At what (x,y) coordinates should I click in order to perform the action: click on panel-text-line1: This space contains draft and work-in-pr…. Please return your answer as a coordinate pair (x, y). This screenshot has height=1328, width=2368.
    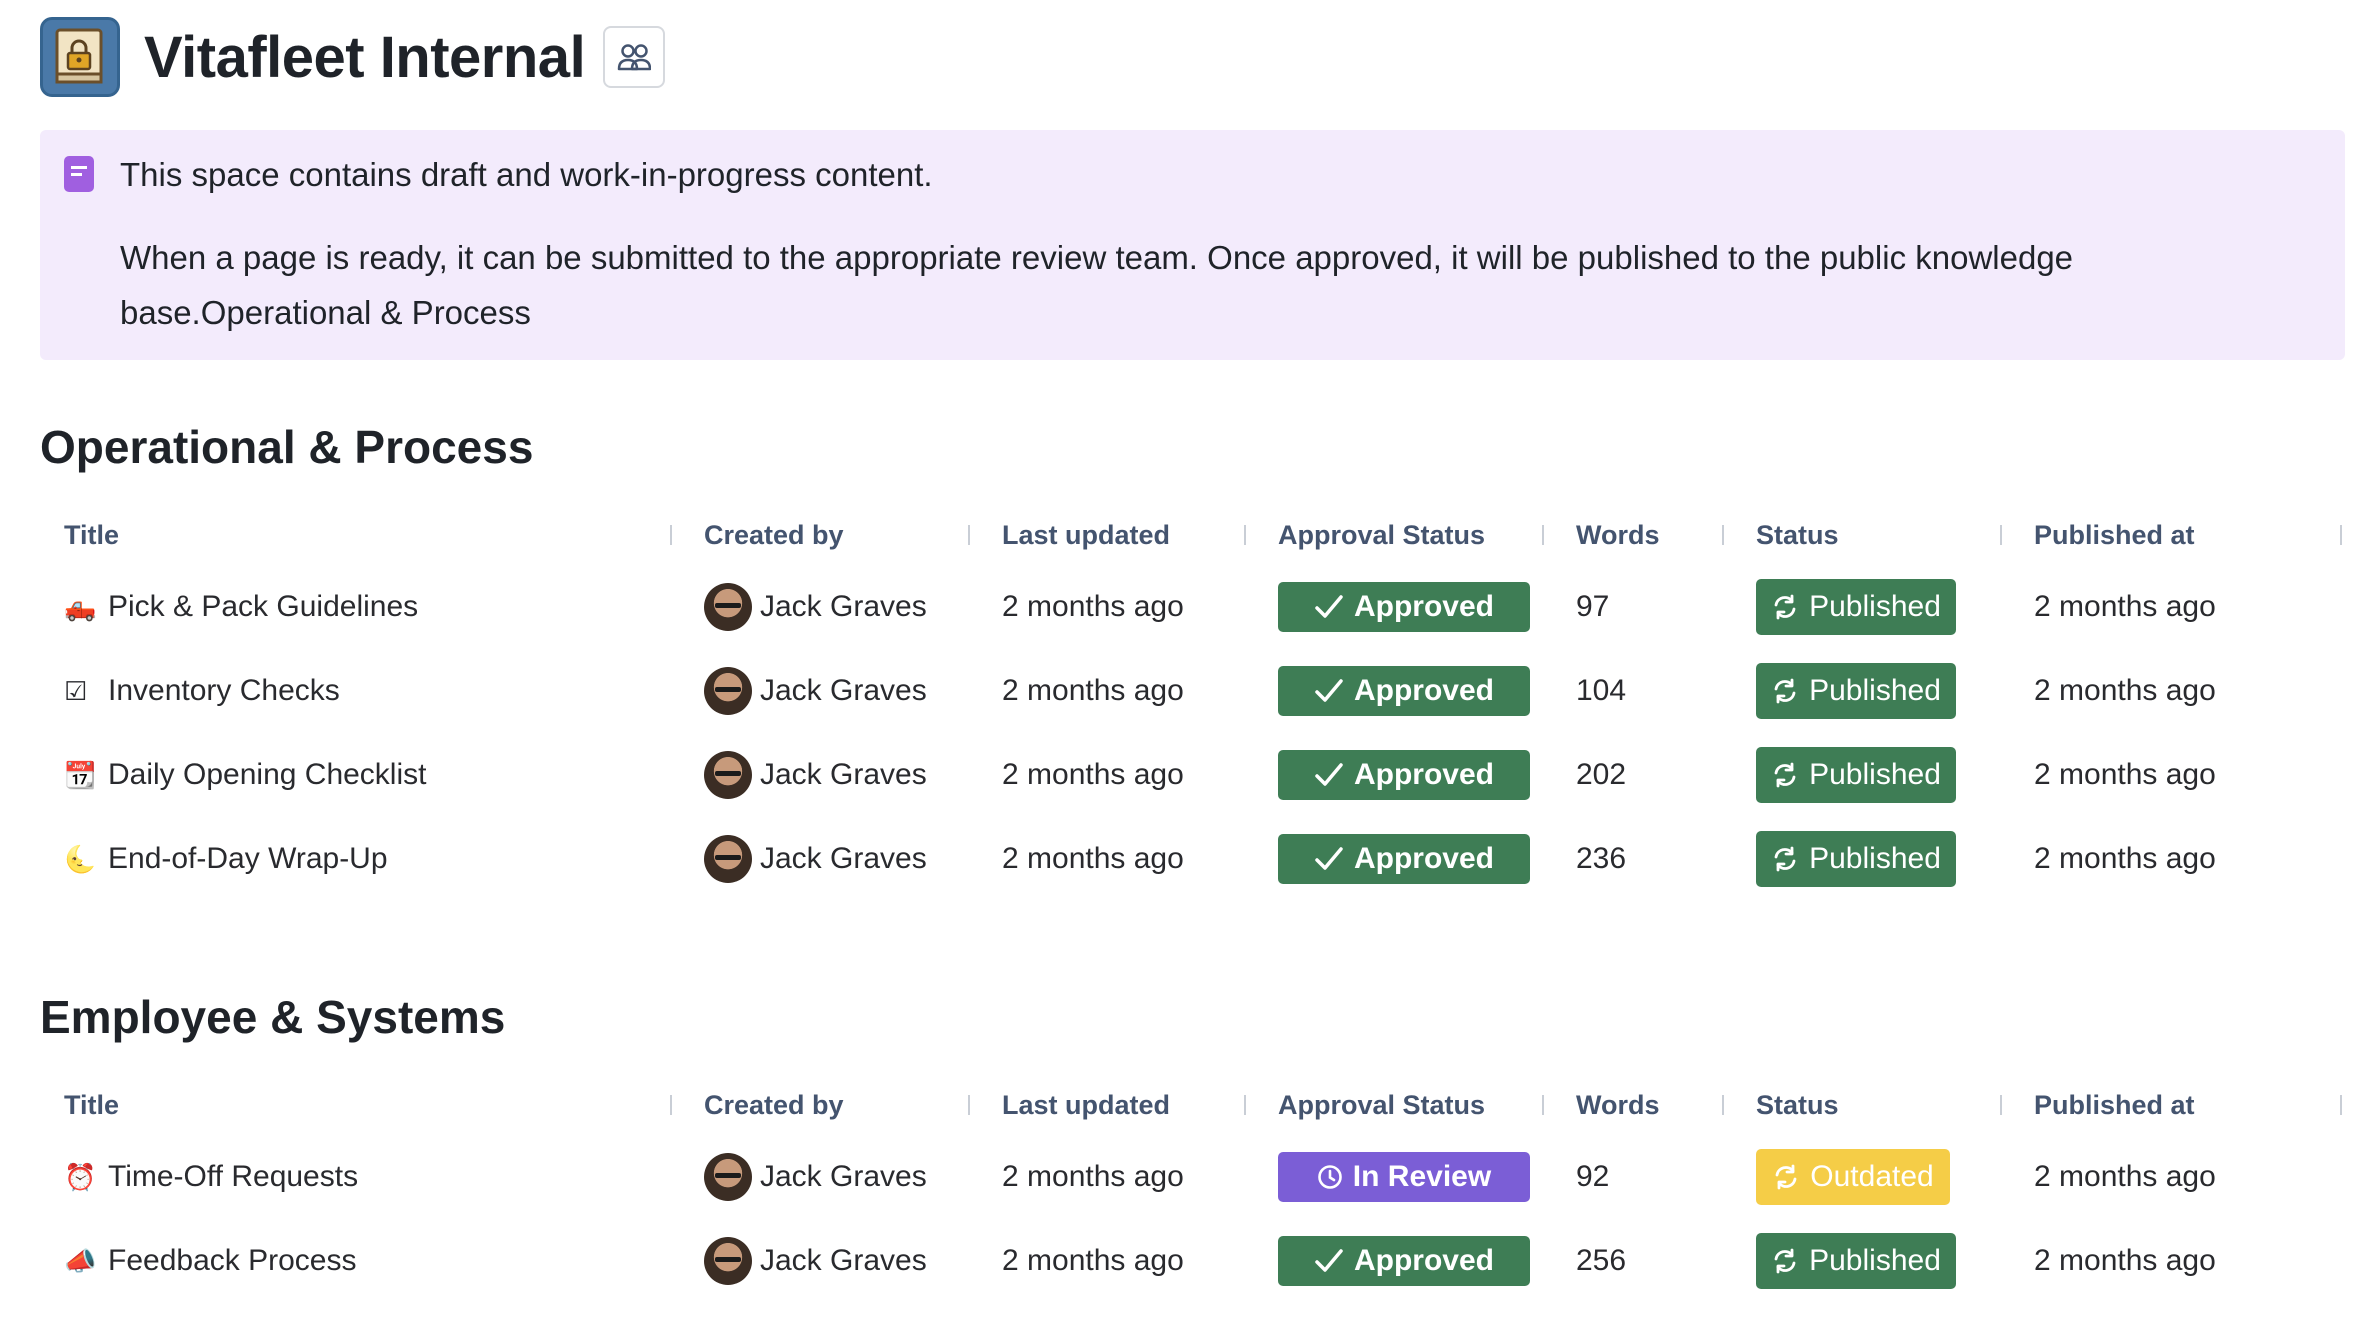
    Looking at the image, I should click on (526, 174).